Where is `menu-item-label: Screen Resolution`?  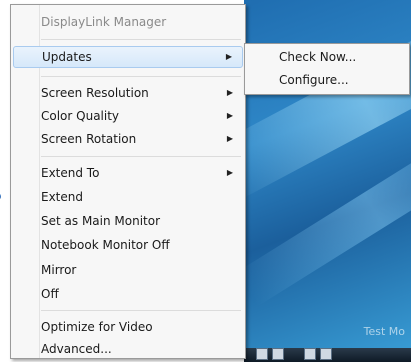
menu-item-label: Screen Resolution is located at coordinates (95, 93).